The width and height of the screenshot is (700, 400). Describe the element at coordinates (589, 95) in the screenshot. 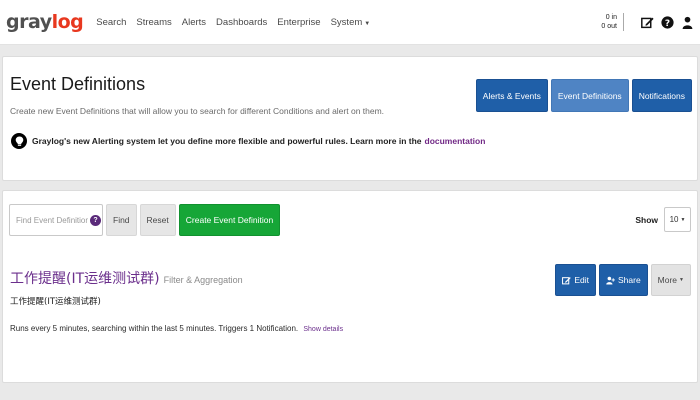

I see `event-definitions-button: Event Definitions` at that location.